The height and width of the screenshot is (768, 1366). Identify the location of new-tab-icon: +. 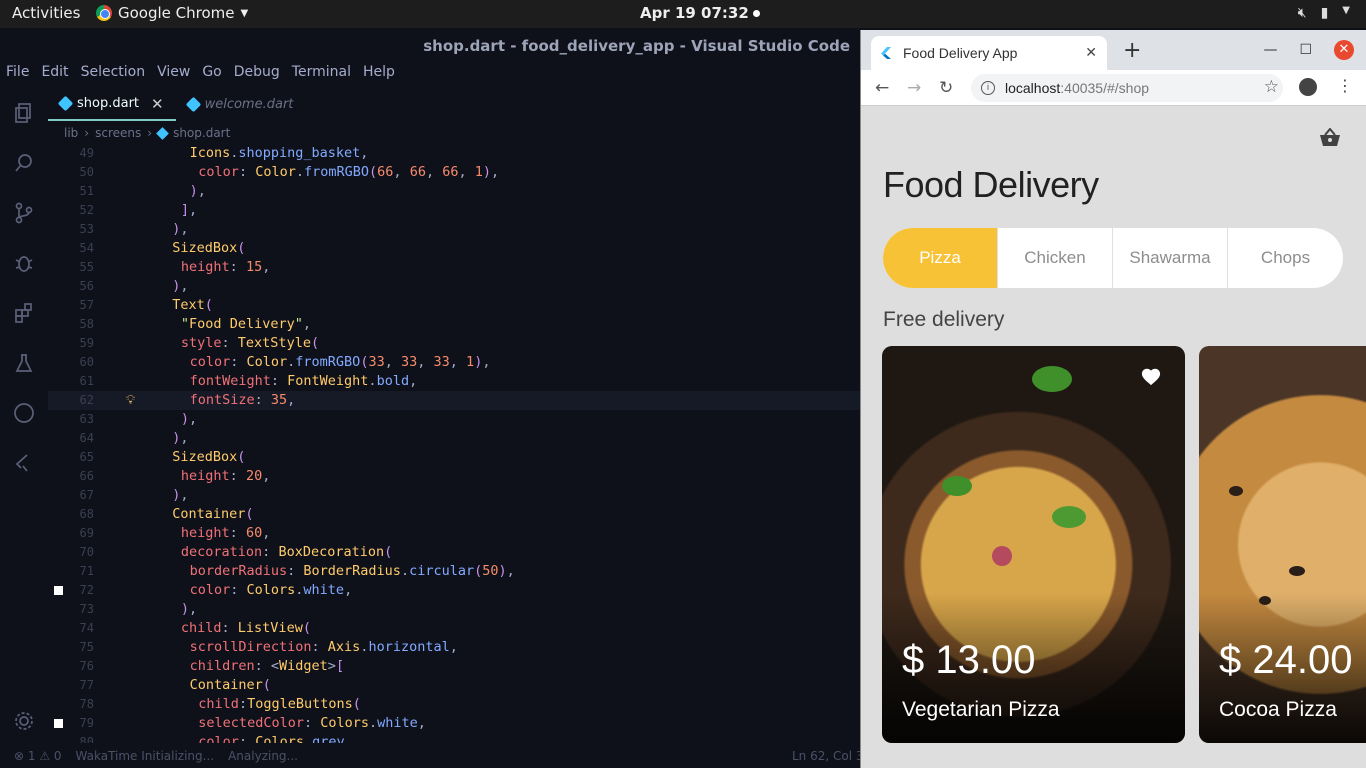
(1132, 50).